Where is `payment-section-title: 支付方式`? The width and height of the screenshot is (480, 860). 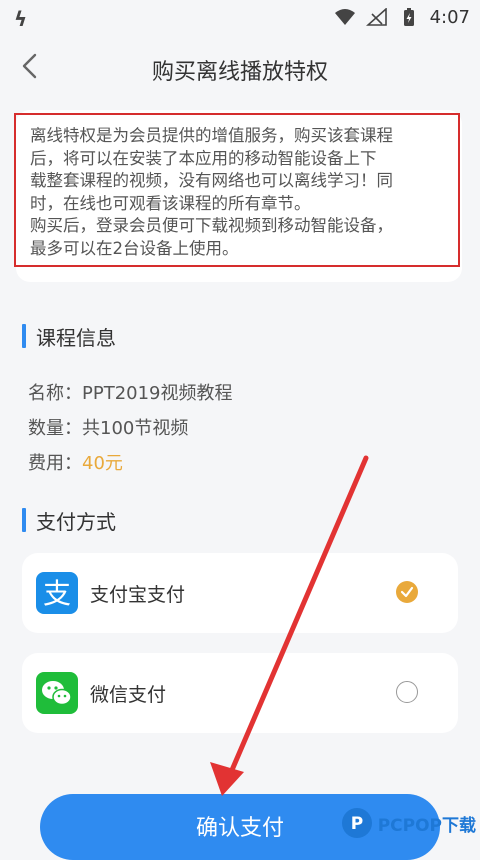 payment-section-title: 支付方式 is located at coordinates (69, 520).